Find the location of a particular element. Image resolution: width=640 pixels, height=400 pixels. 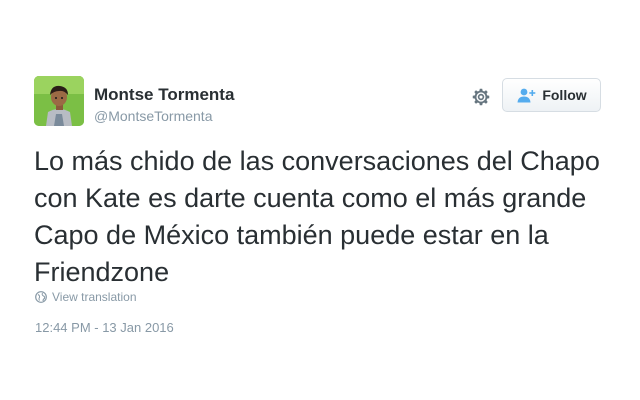

user-display-name: Montse Tormenta is located at coordinates (164, 95).